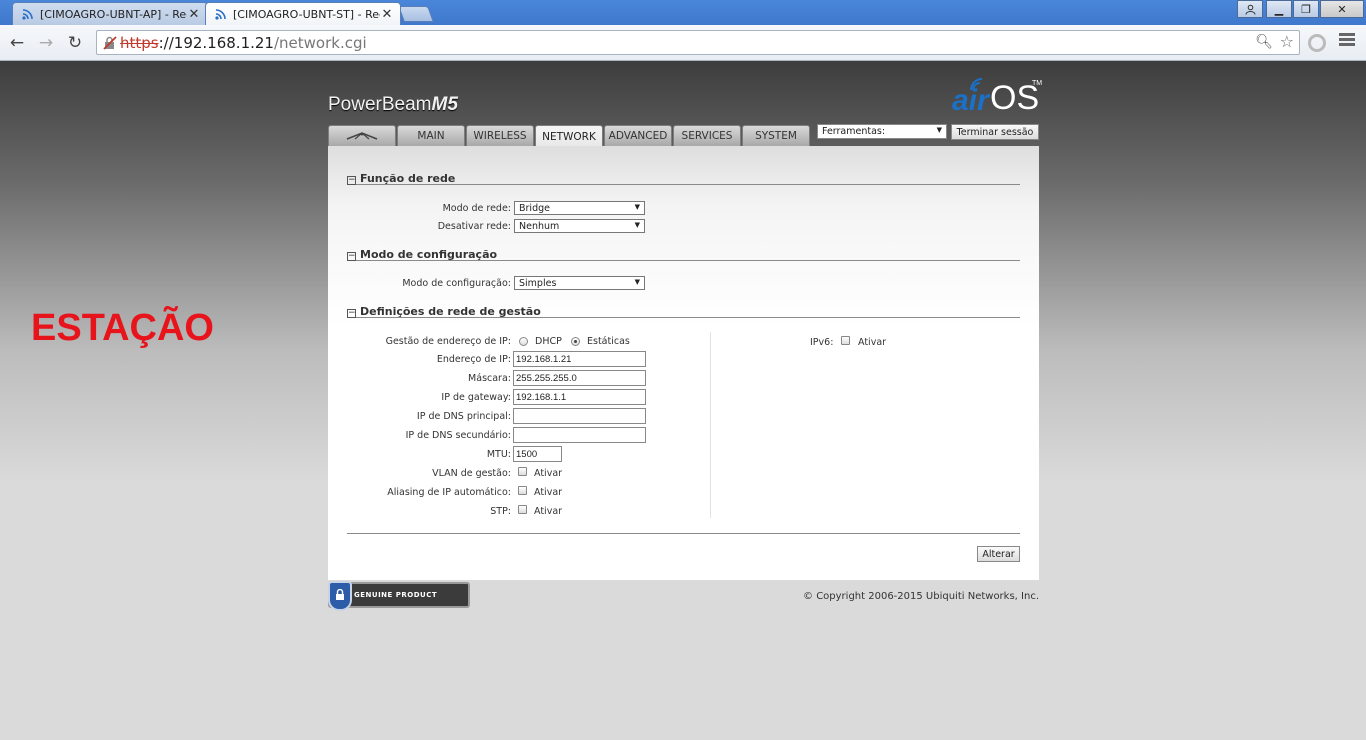 This screenshot has height=740, width=1366. Describe the element at coordinates (539, 226) in the screenshot. I see `disable-network-value: Nenhum` at that location.